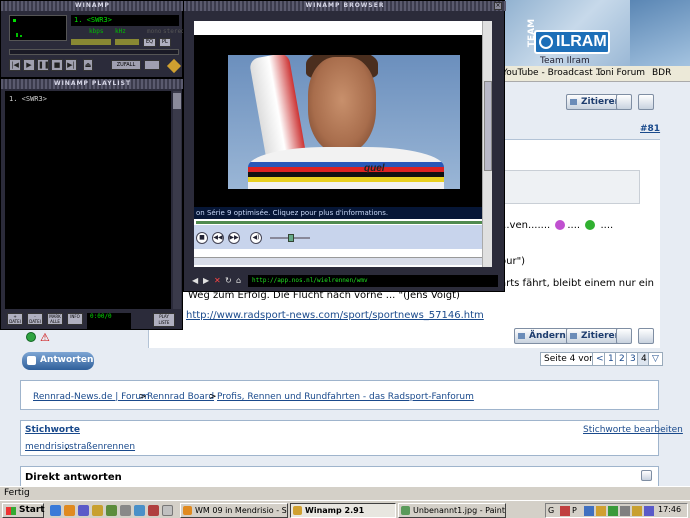 The image size is (690, 518). I want to click on taskbar-paint-task: Unbenannt1.jpg - Paint, so click(452, 510).